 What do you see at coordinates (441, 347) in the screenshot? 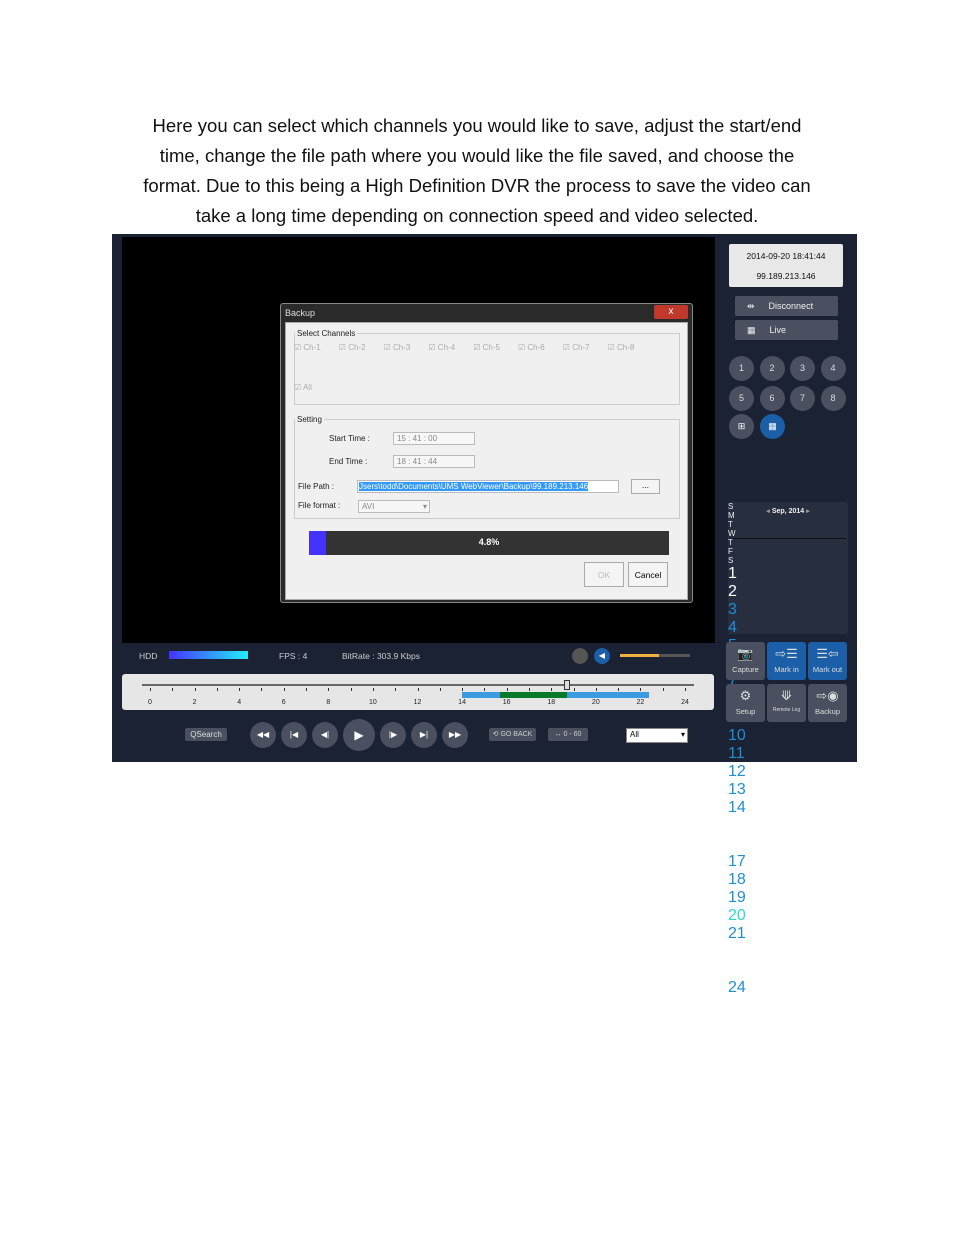
I see `checkbox-channel: ☑ Ch-4` at bounding box center [441, 347].